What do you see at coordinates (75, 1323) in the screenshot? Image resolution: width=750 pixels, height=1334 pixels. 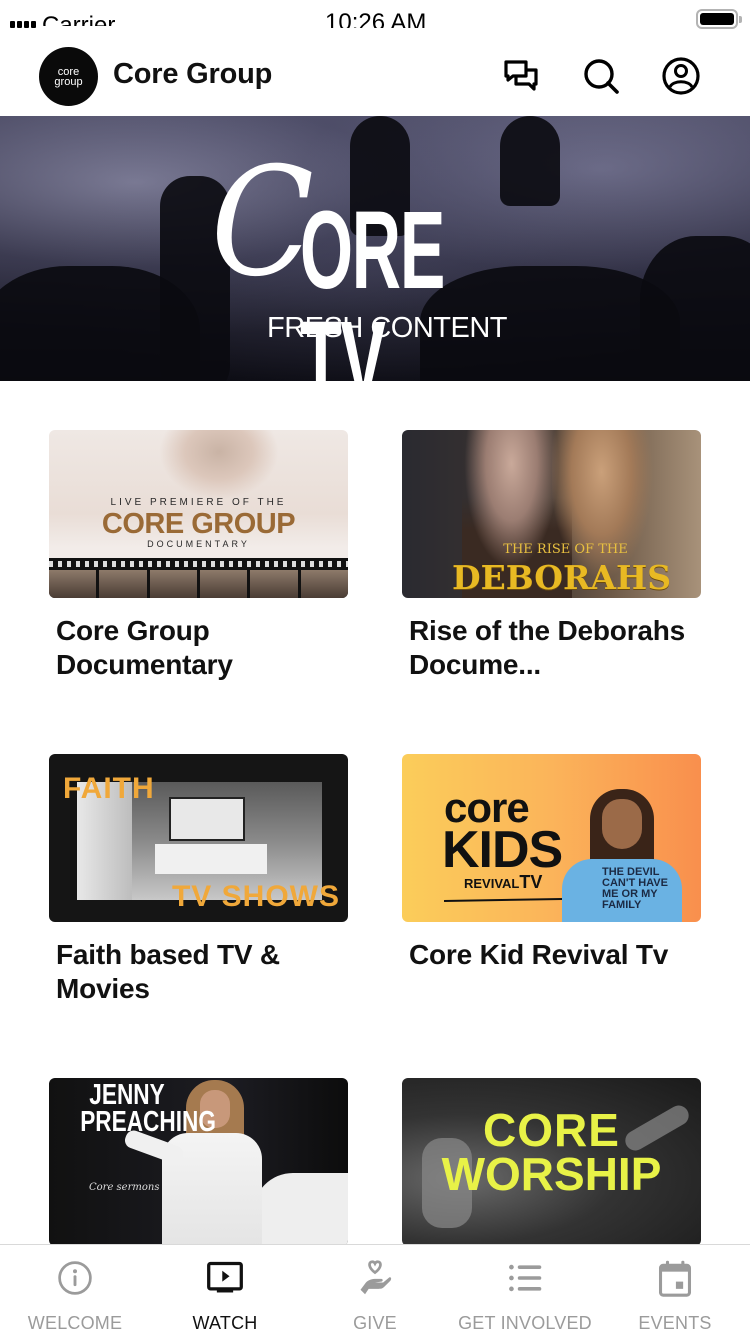 I see `tab-label: WELCOME` at bounding box center [75, 1323].